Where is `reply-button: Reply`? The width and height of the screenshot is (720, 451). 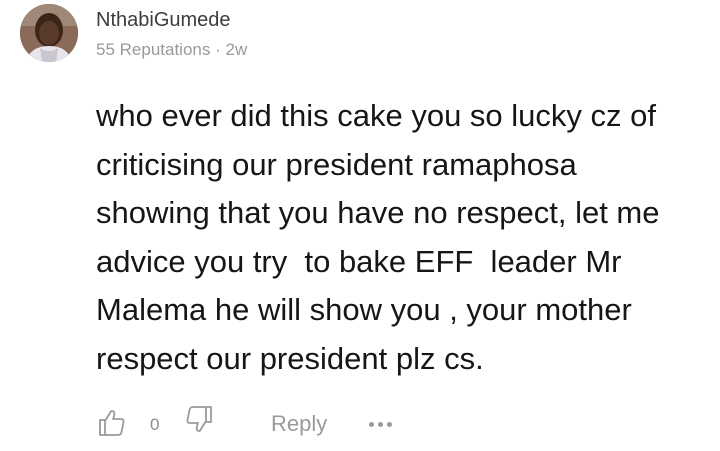
reply-button: Reply is located at coordinates (299, 424).